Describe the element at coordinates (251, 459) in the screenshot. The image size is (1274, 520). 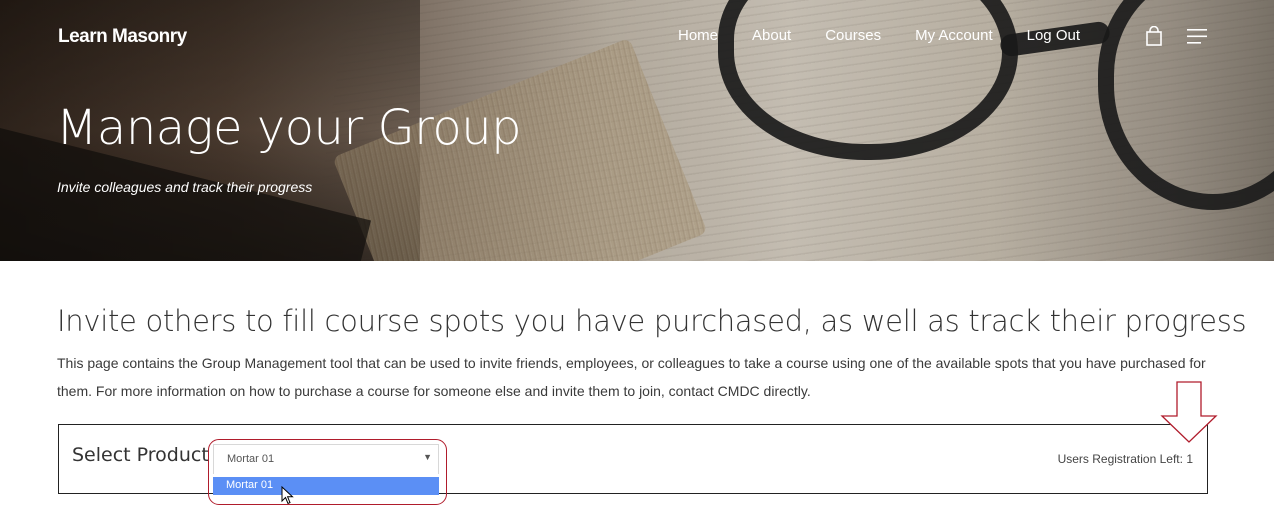
I see `product-select-value: Mortar 01` at that location.